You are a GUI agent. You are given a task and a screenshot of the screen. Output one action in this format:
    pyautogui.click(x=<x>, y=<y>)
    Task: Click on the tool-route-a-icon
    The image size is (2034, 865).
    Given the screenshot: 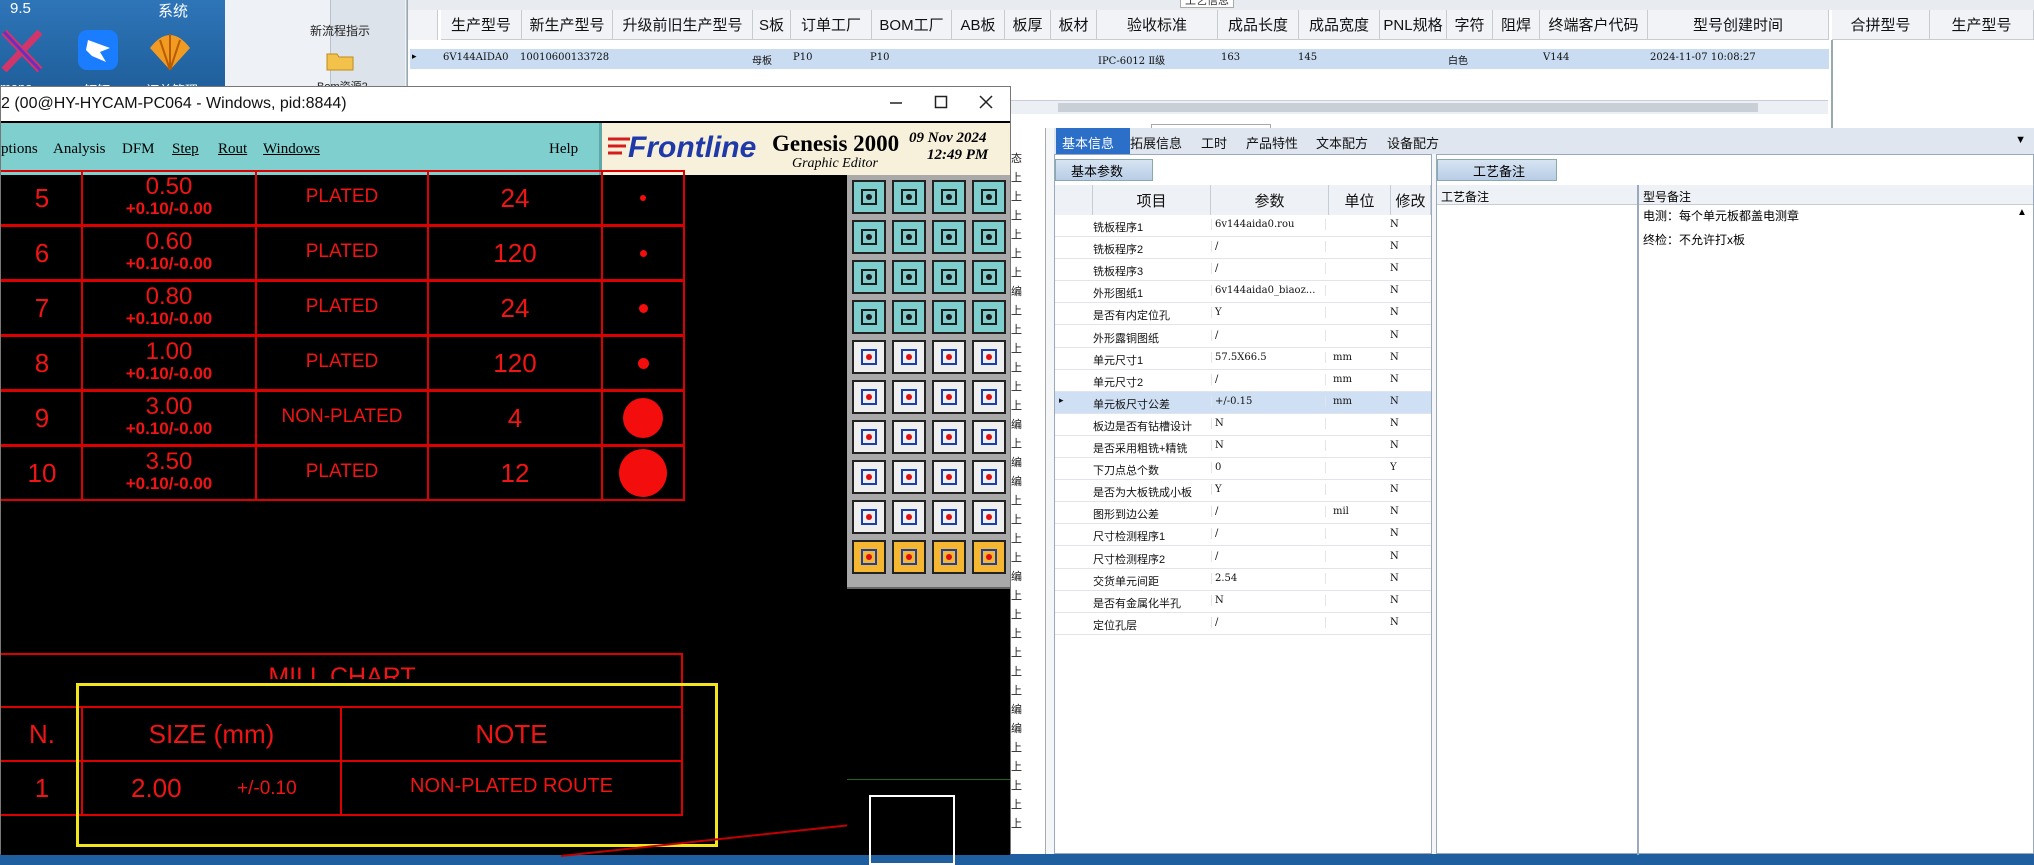 What is the action you would take?
    pyautogui.click(x=949, y=317)
    